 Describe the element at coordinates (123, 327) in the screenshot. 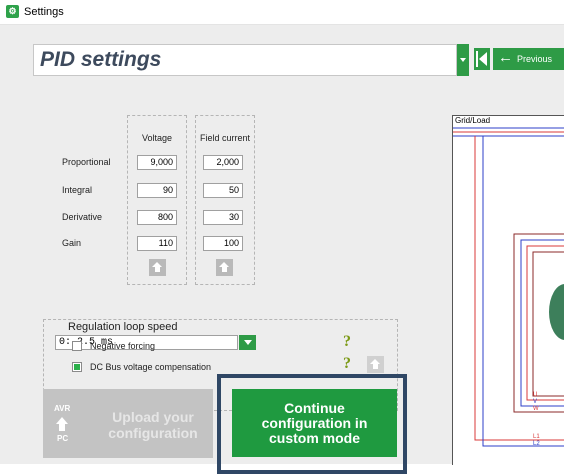

I see `regulation-loop-speed-label: Regulation loop speed` at that location.